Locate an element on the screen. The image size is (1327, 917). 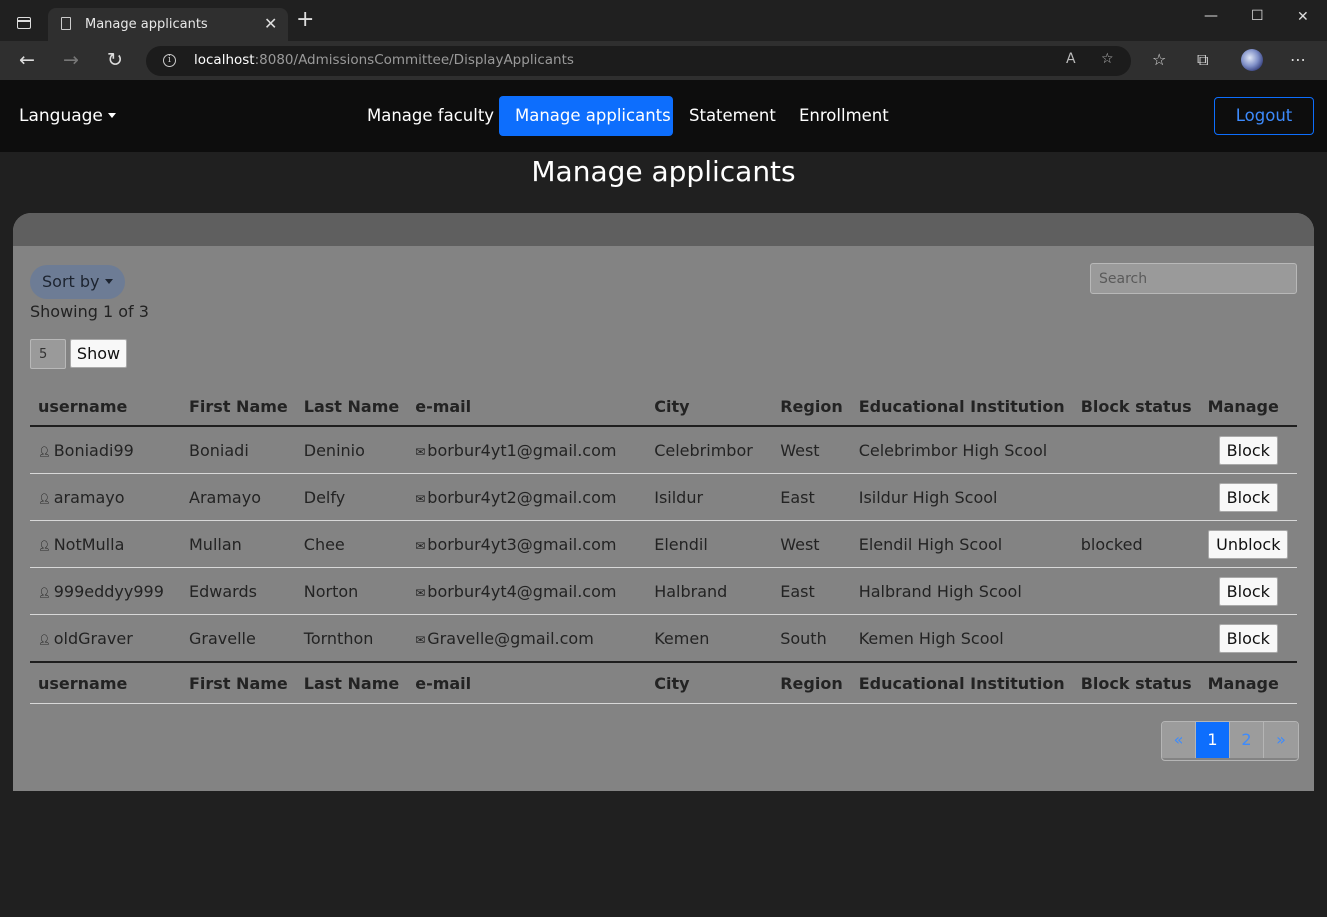
window-menu-icon is located at coordinates (24, 23).